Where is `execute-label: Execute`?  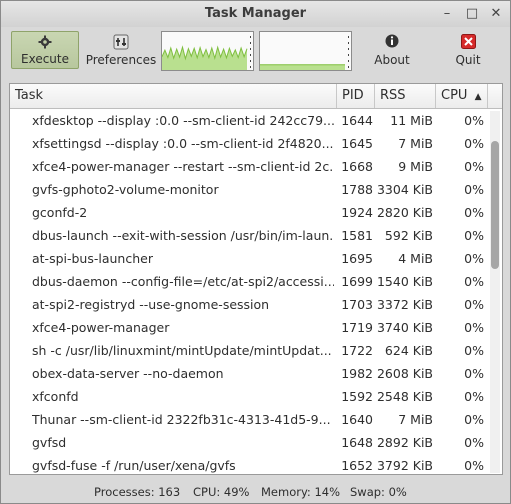 execute-label: Execute is located at coordinates (45, 59).